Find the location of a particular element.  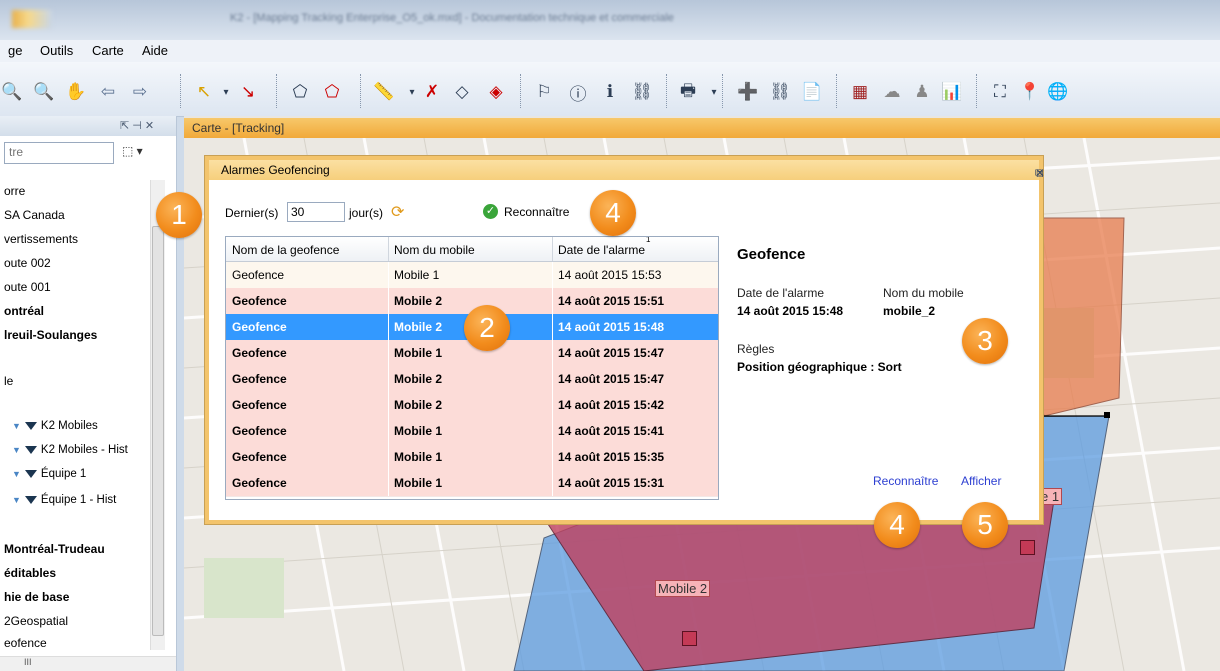

show-link: Afficher is located at coordinates (981, 481).